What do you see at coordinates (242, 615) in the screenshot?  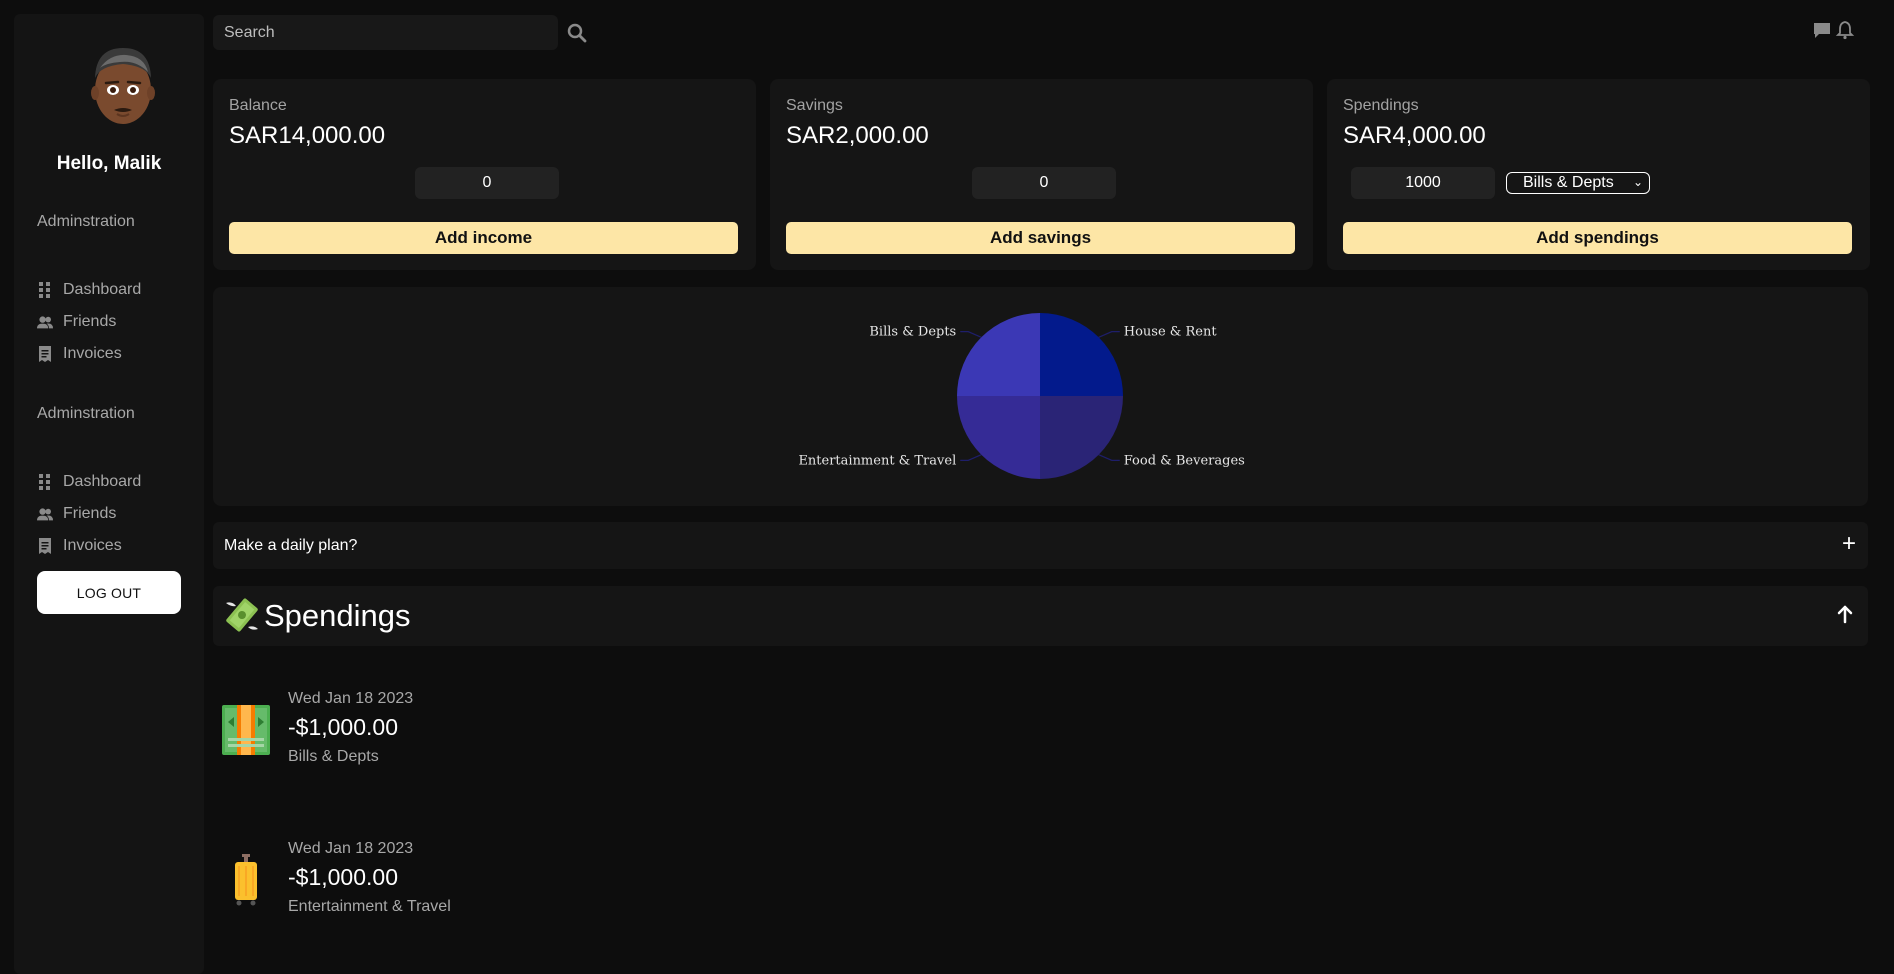 I see `money-with-wings-icon` at bounding box center [242, 615].